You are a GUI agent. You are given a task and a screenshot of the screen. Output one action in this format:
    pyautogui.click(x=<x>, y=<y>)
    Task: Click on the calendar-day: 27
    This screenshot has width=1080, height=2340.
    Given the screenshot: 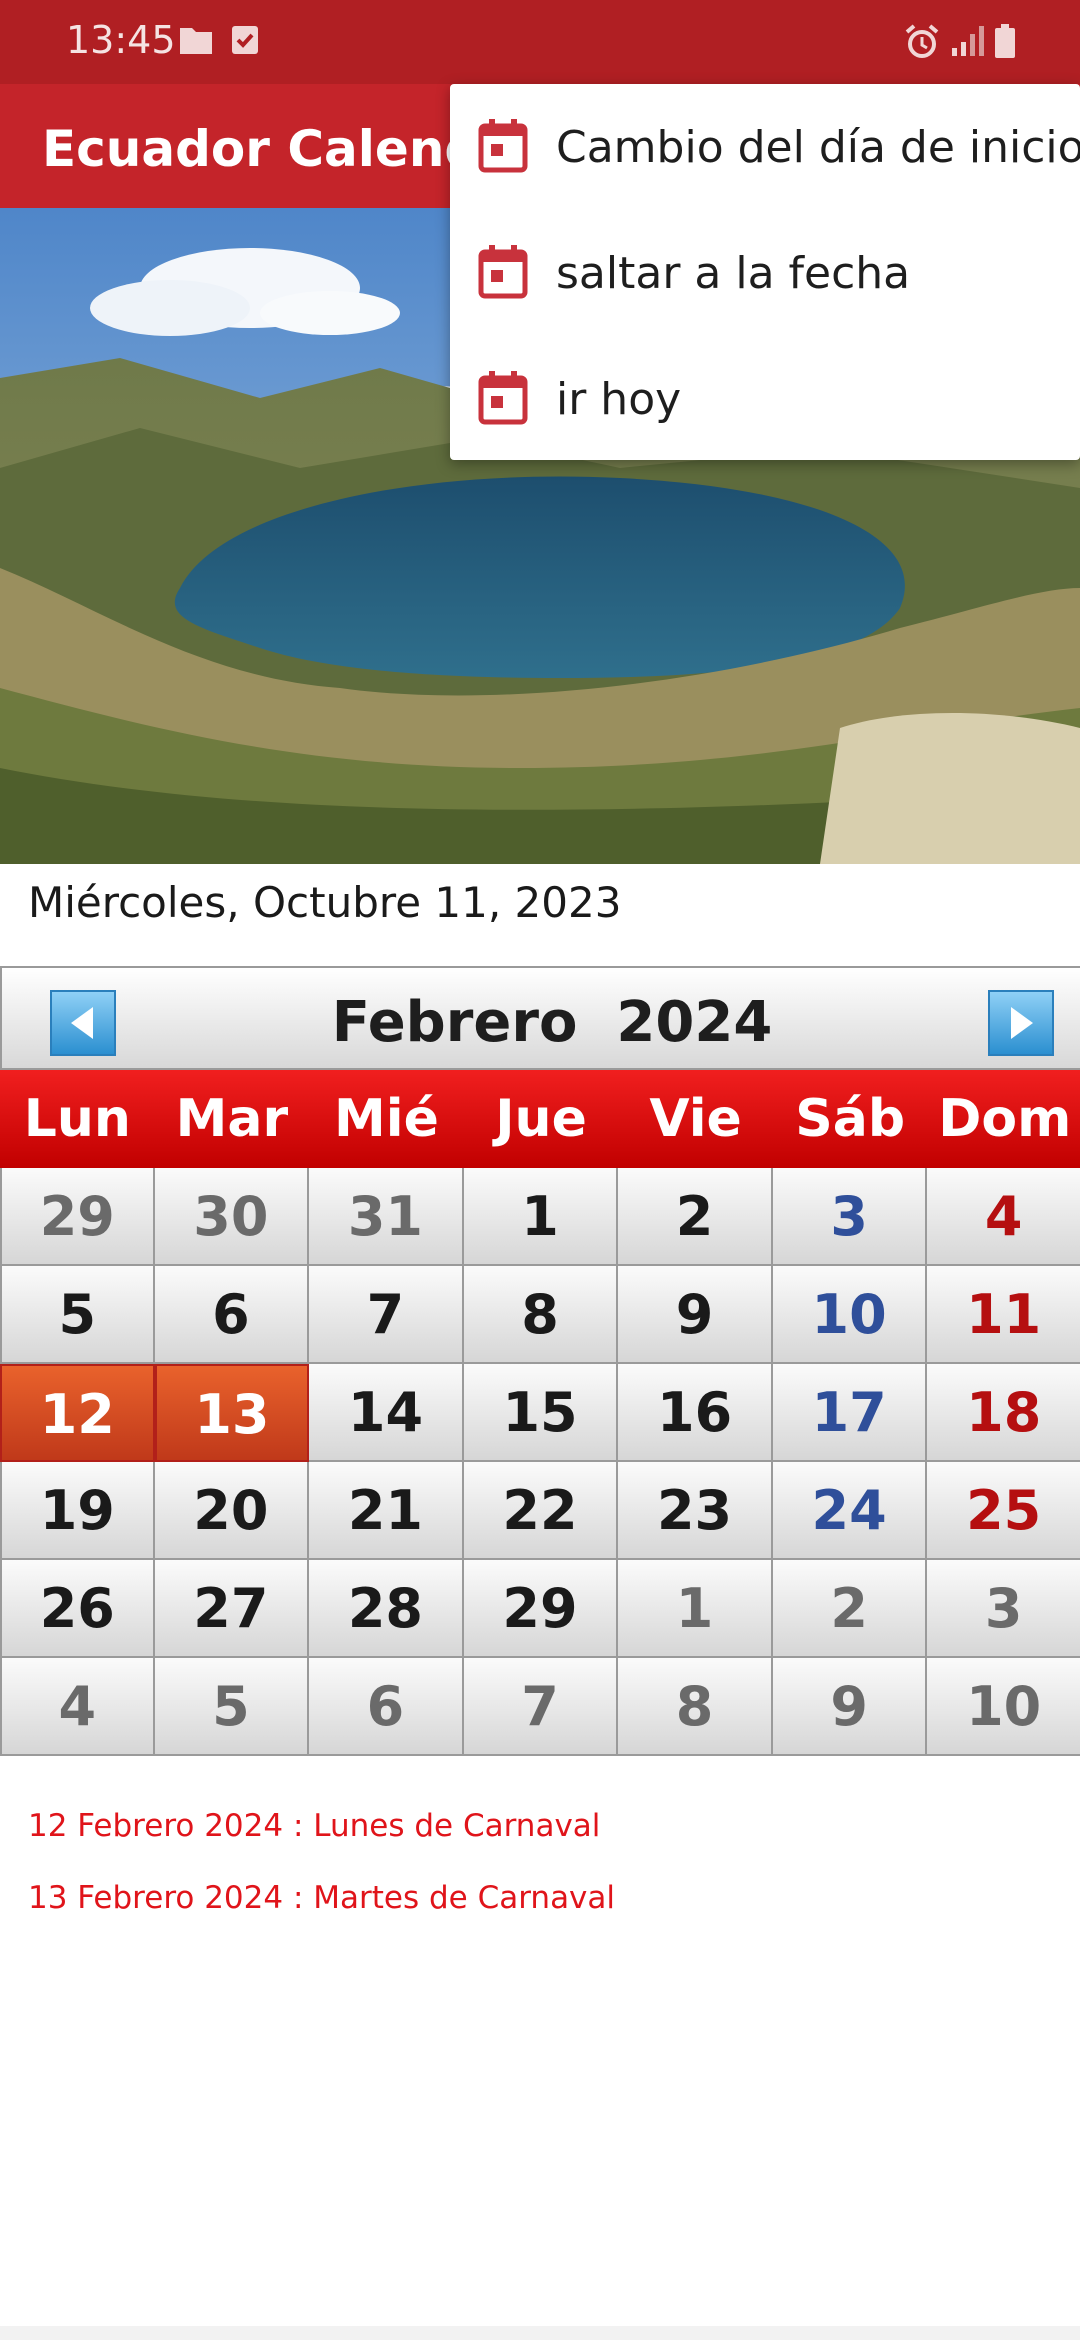 What is the action you would take?
    pyautogui.click(x=232, y=1609)
    